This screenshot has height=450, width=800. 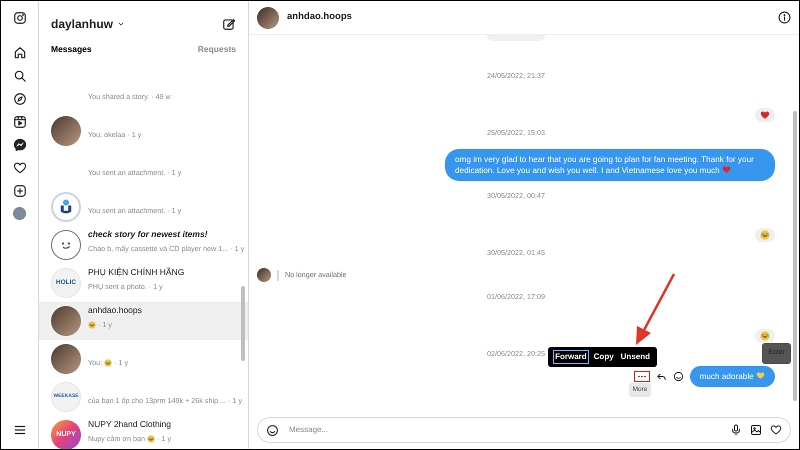 What do you see at coordinates (571, 357) in the screenshot?
I see `menu-item: Forward` at bounding box center [571, 357].